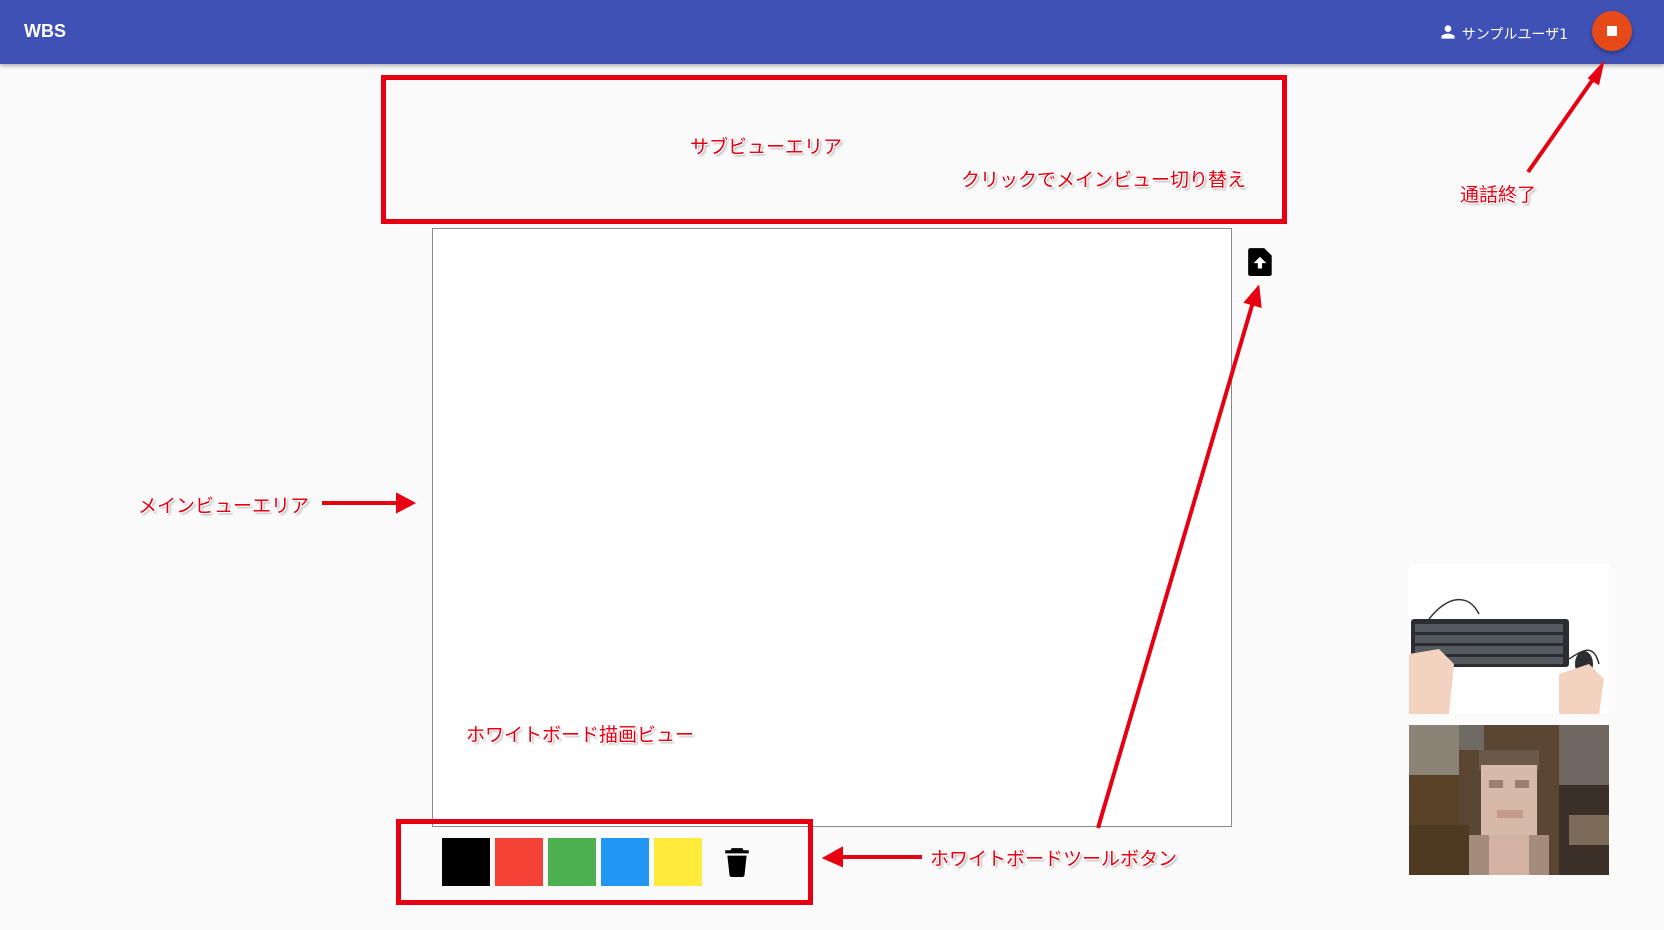 The height and width of the screenshot is (930, 1664). What do you see at coordinates (678, 862) in the screenshot?
I see `color-swatch-yellow` at bounding box center [678, 862].